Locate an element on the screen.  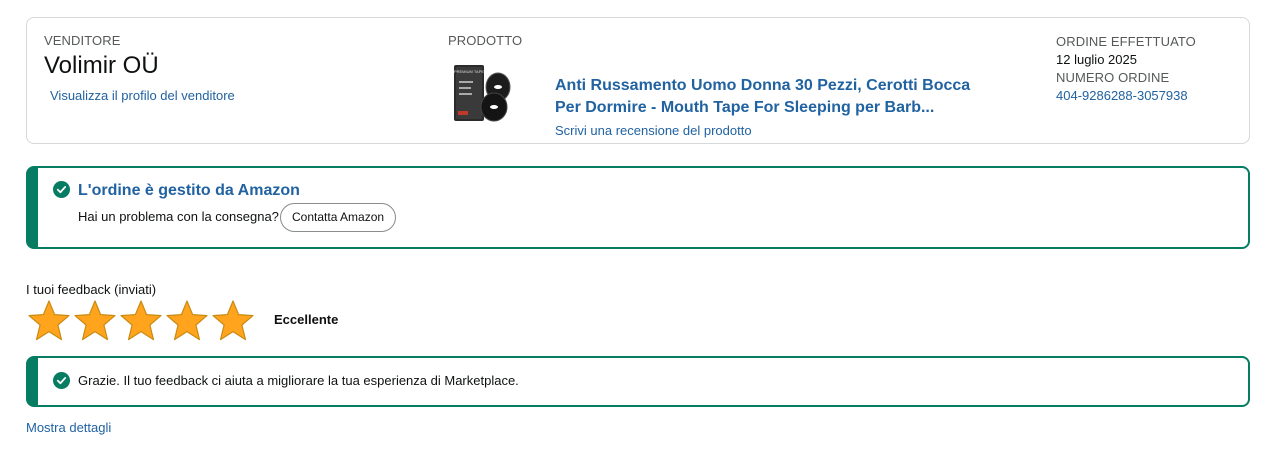
order-date-label: ORDINE EFFETTUATO is located at coordinates (1126, 41).